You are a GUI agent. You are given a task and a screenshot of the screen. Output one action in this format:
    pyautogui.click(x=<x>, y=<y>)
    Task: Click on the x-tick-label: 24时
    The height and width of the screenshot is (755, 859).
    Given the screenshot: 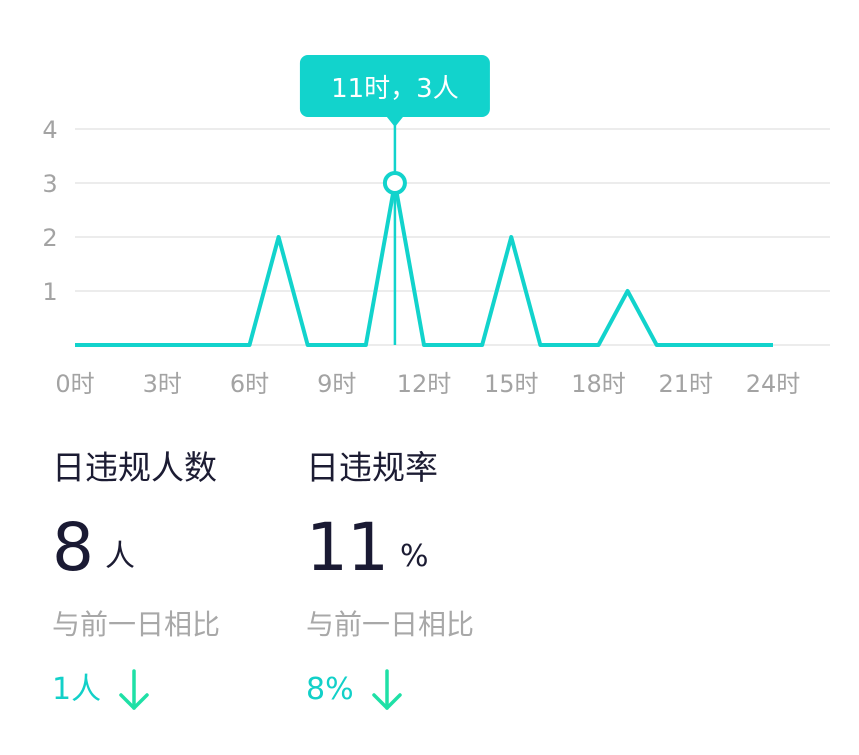 What is the action you would take?
    pyautogui.click(x=773, y=384)
    